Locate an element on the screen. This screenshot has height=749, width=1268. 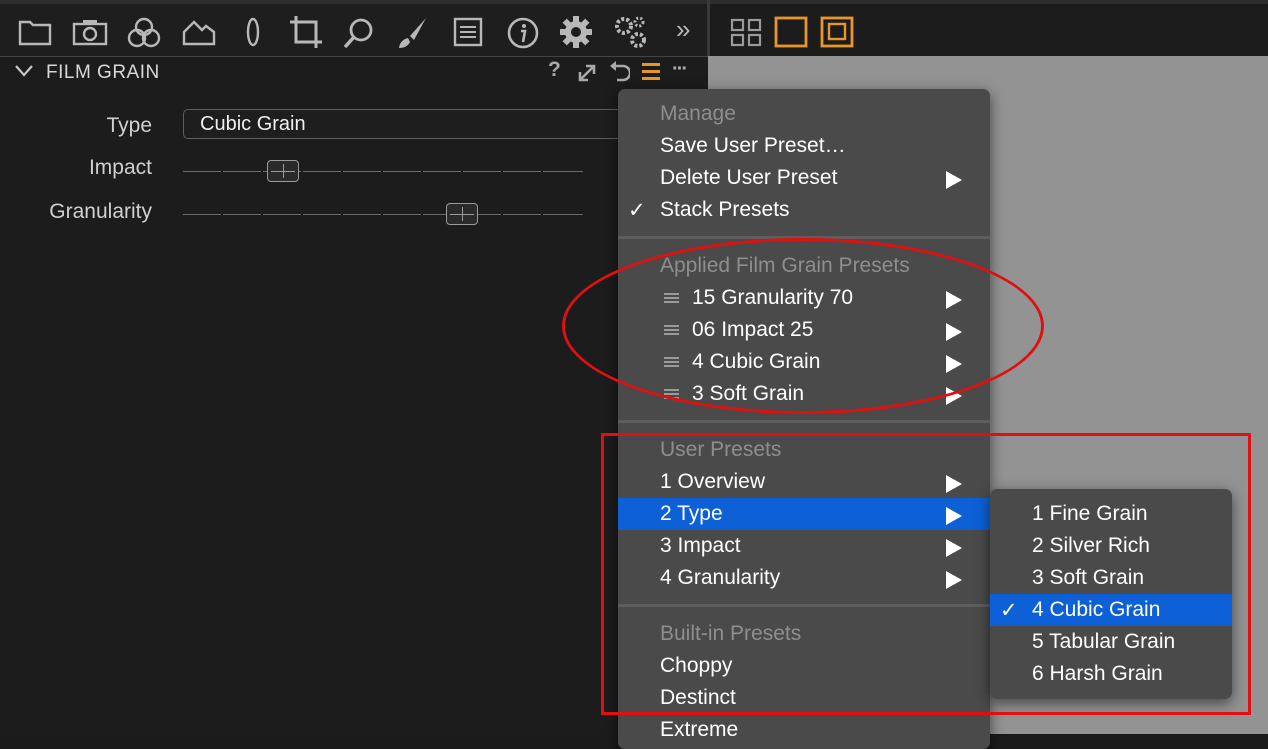
loupe-icon is located at coordinates (359, 33).